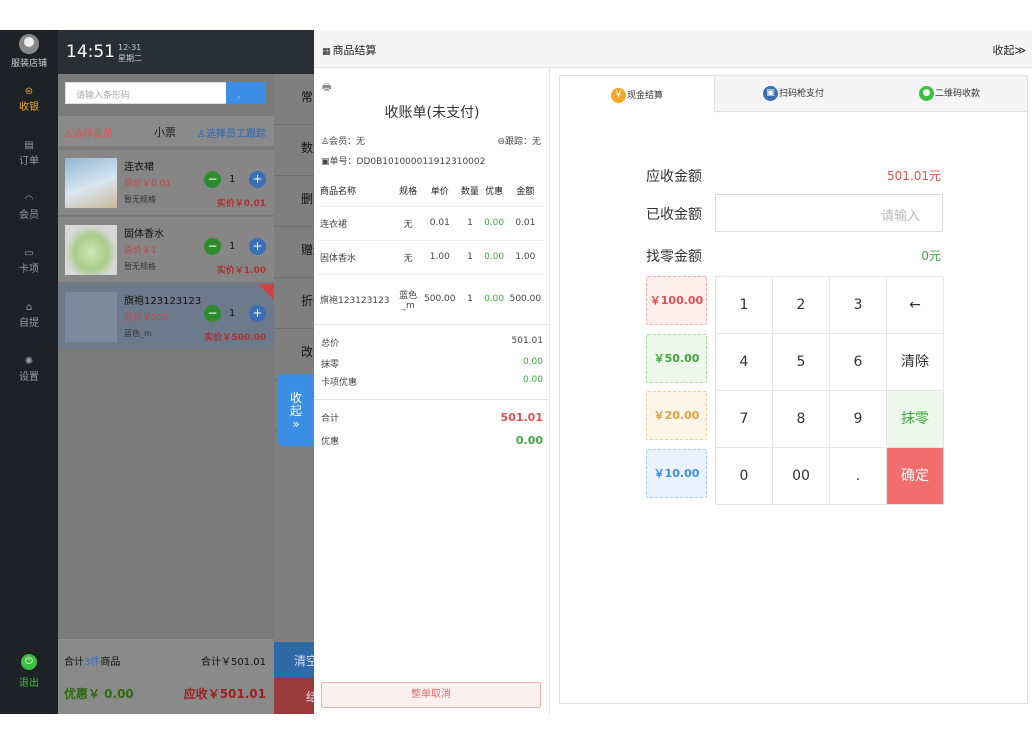  I want to click on item-spec: 暂无规格, so click(140, 199).